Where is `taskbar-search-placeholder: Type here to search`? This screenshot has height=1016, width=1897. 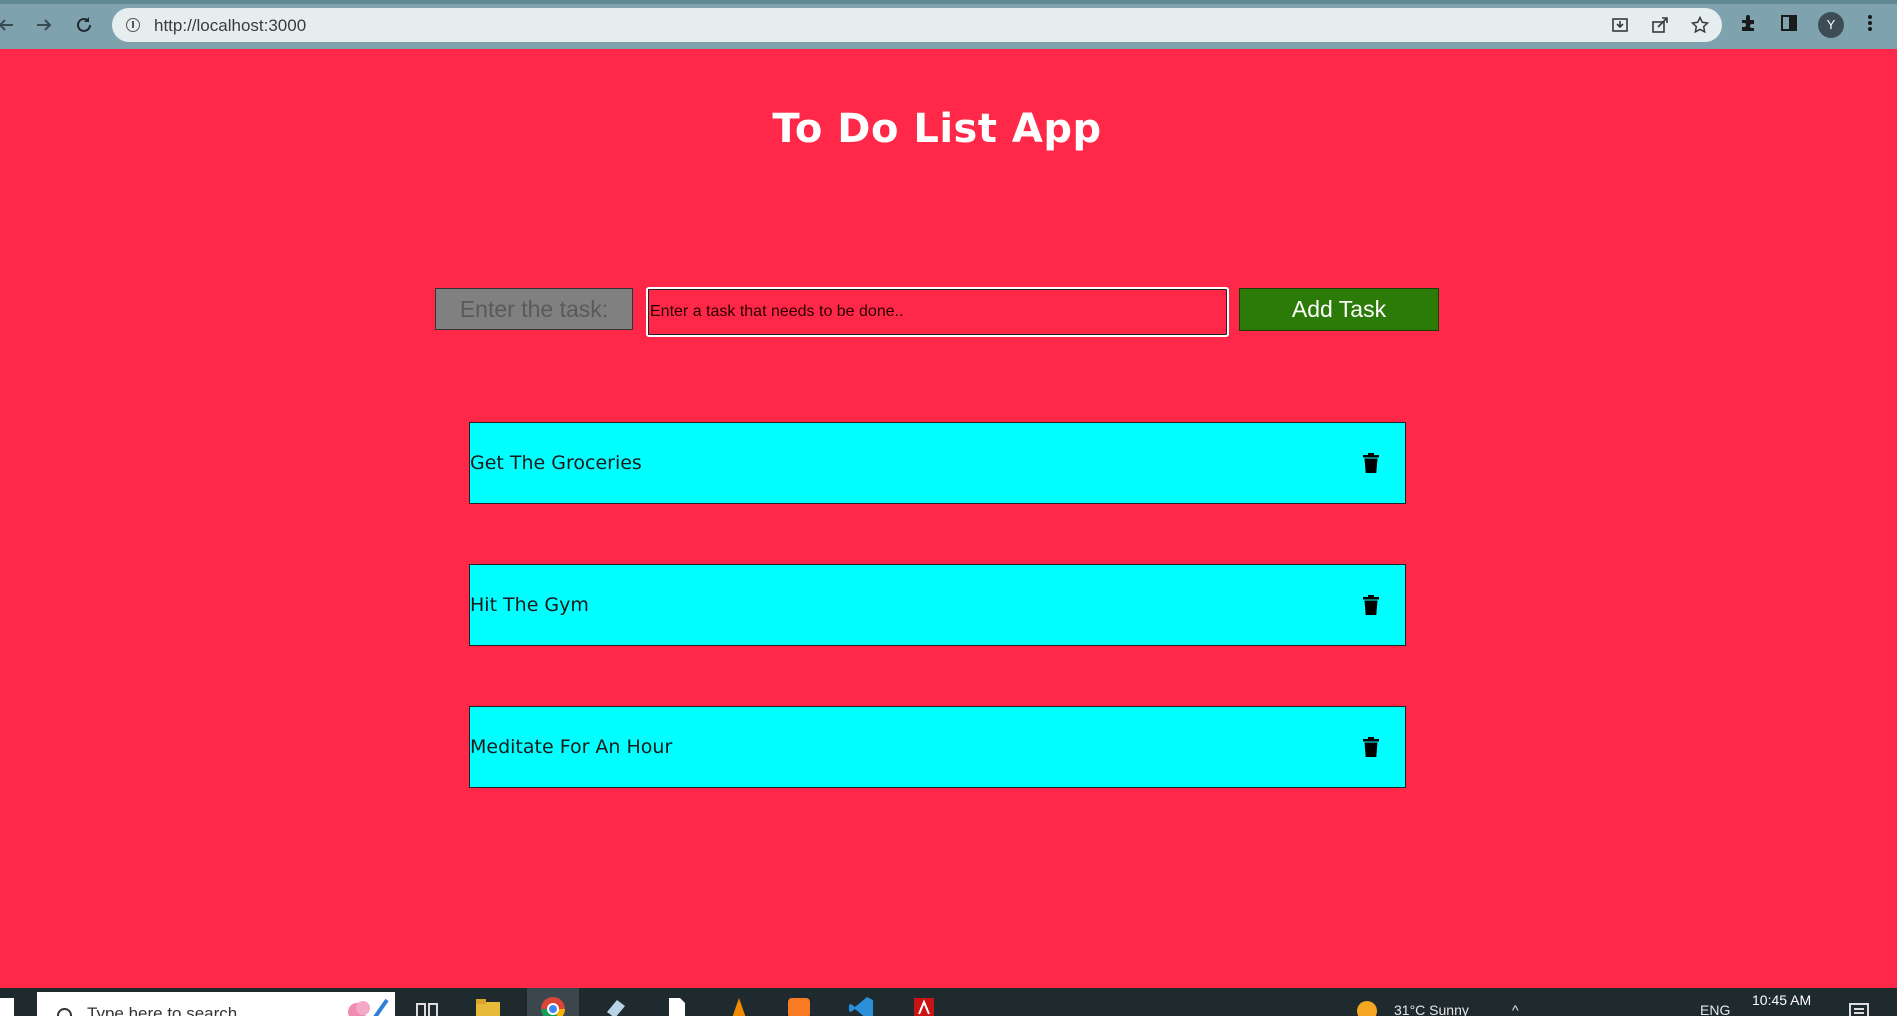
taskbar-search-placeholder: Type here to search is located at coordinates (162, 1010).